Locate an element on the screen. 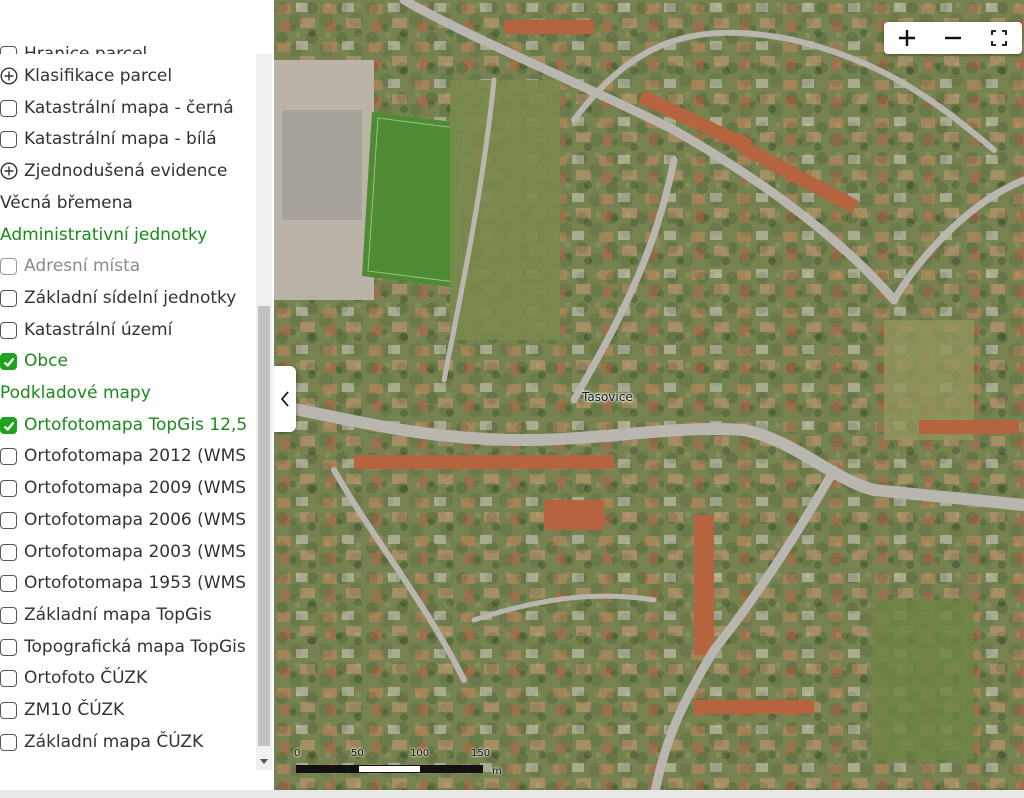  scrollbar-thumb is located at coordinates (264, 526).